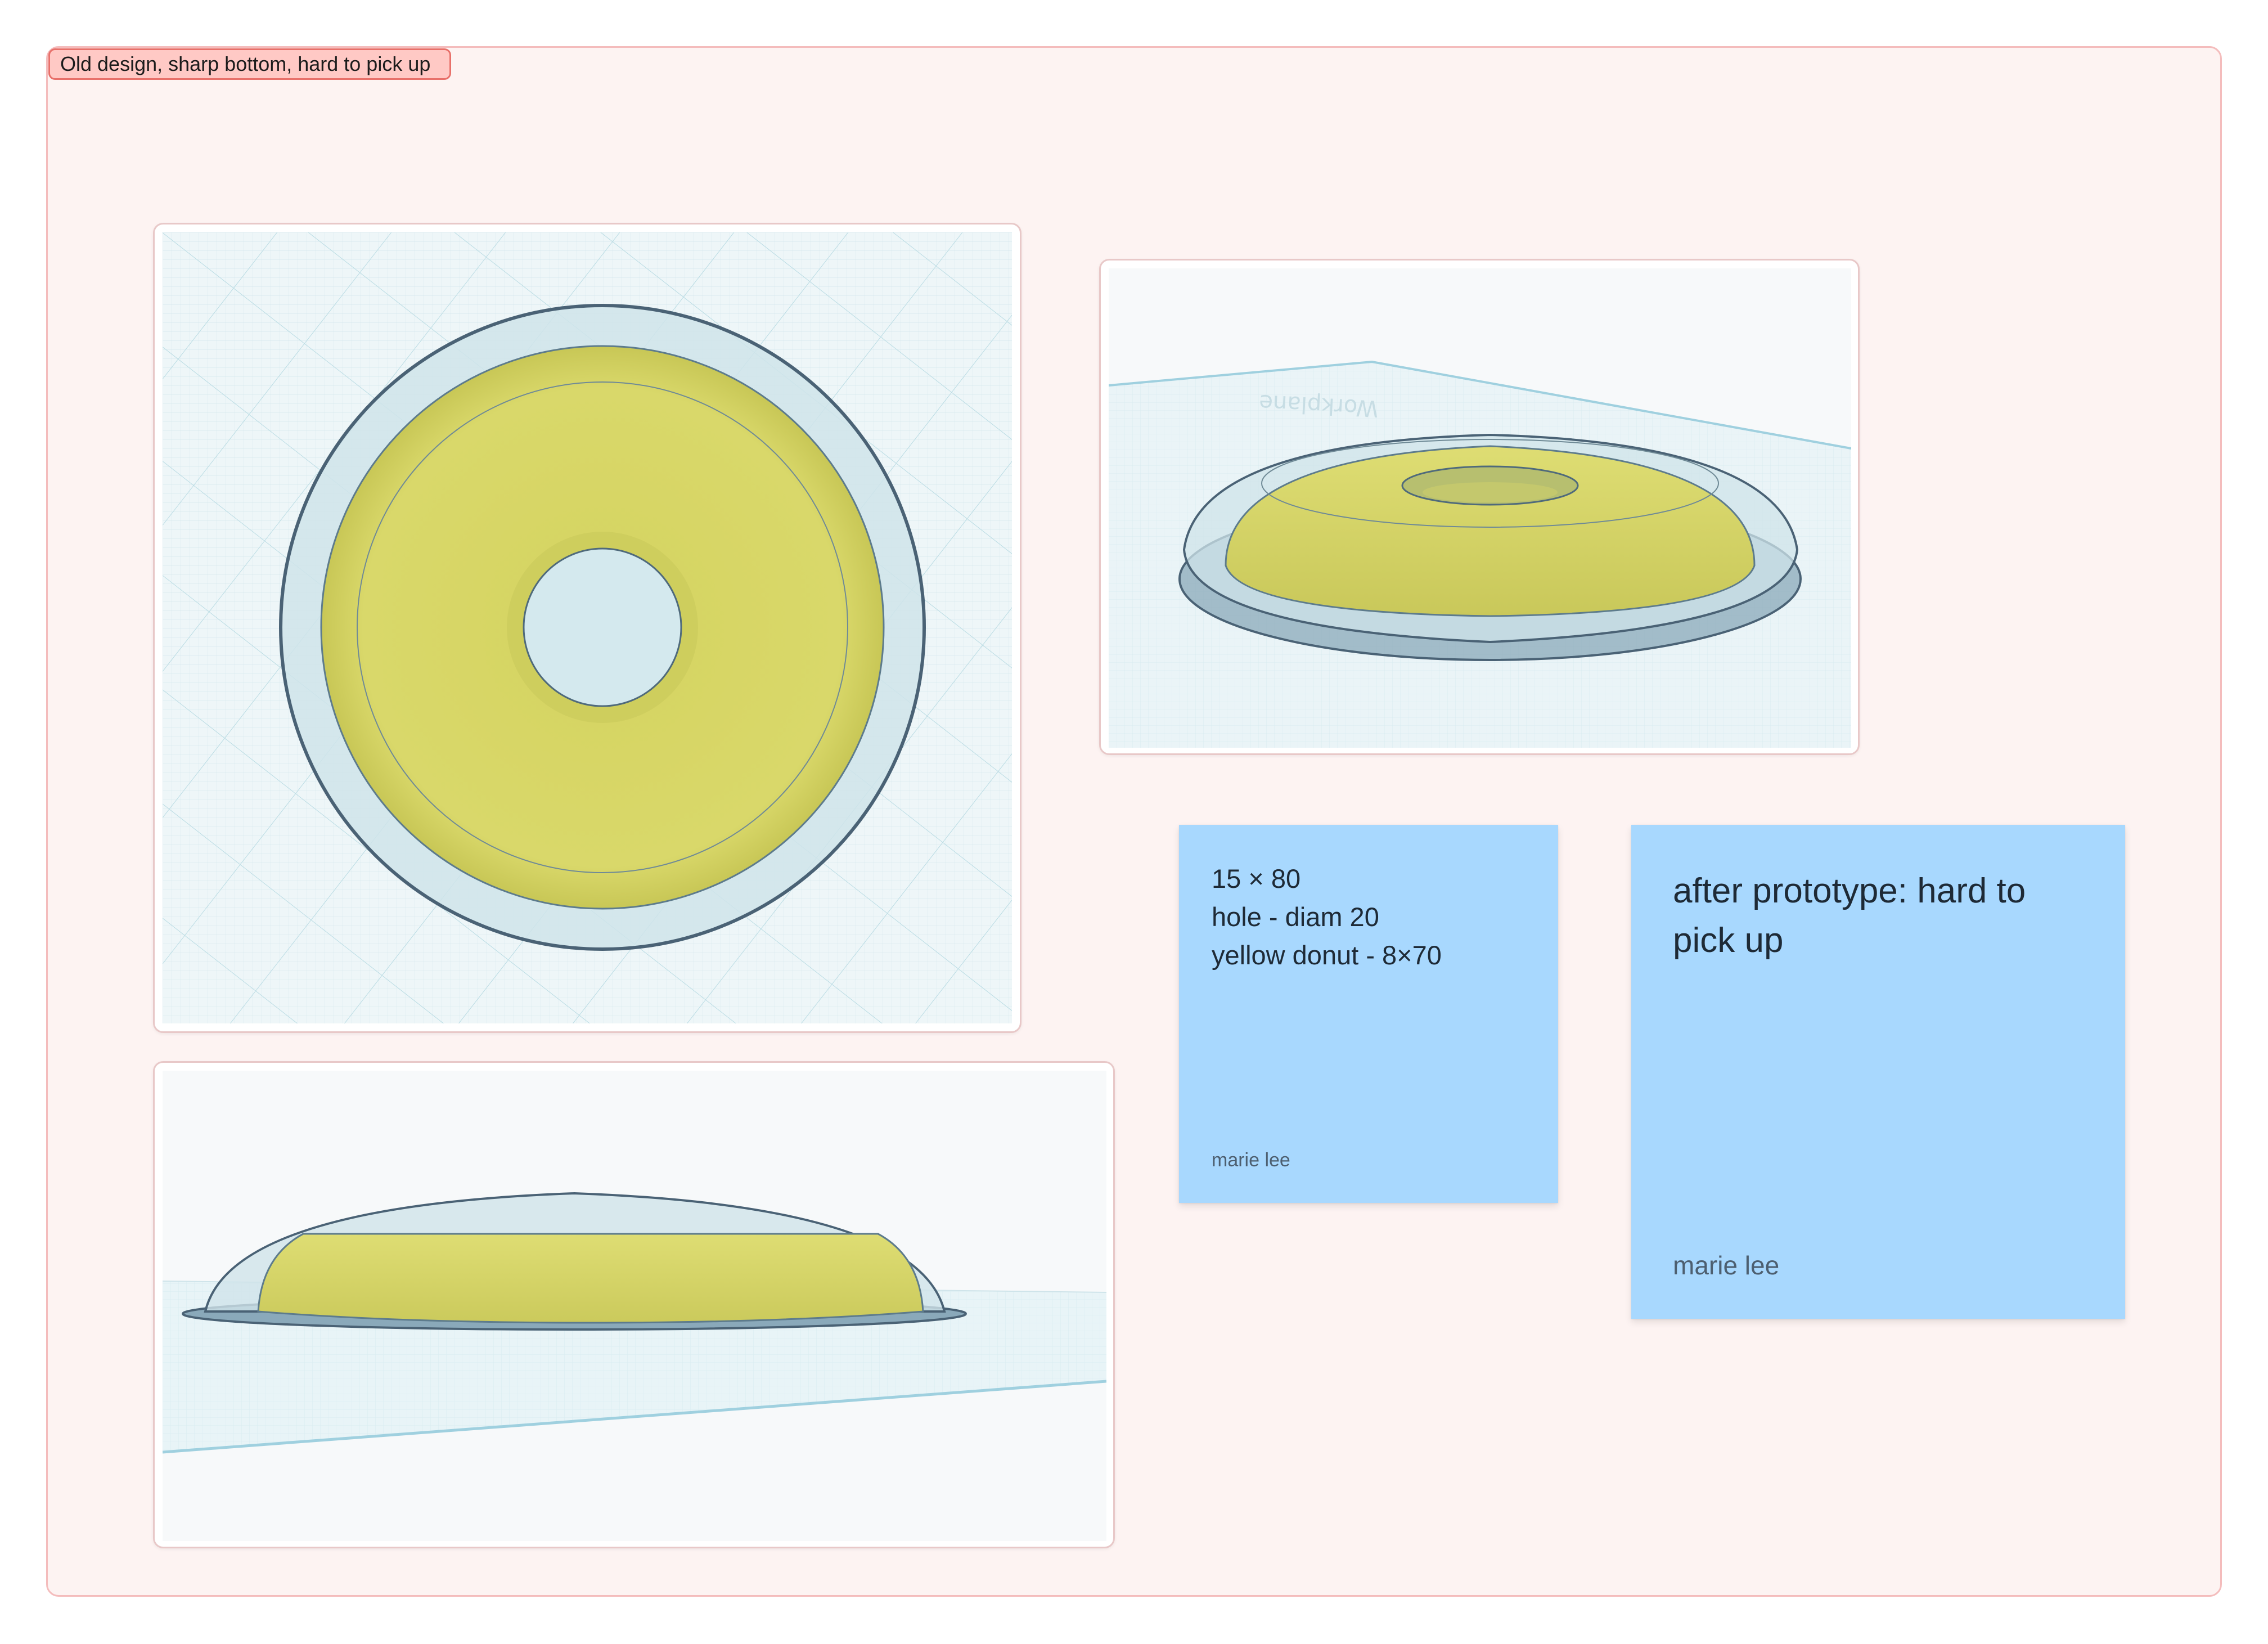 The height and width of the screenshot is (1644, 2268). Describe the element at coordinates (1849, 916) in the screenshot. I see `note-text: after prototype: hard to pick up` at that location.